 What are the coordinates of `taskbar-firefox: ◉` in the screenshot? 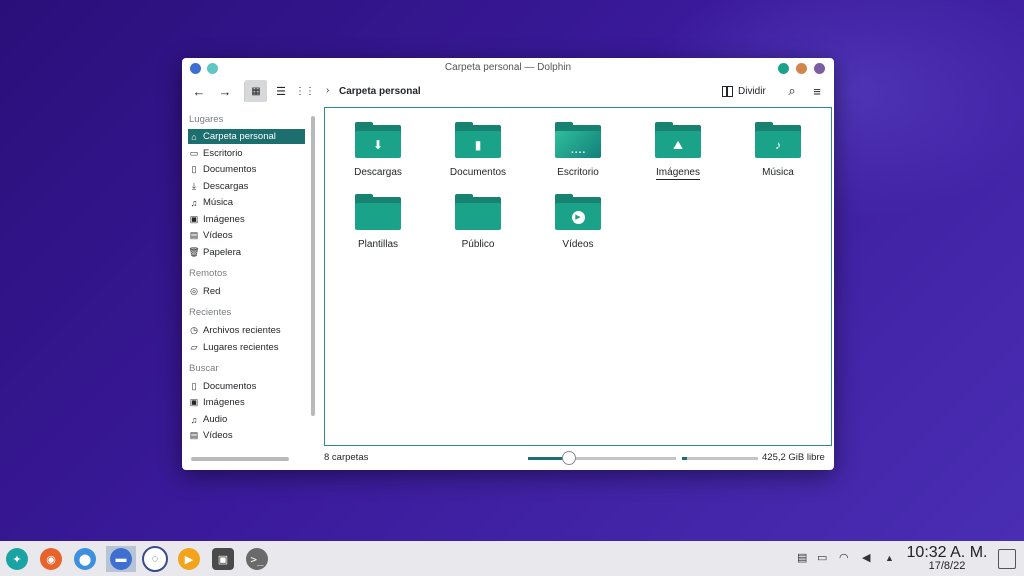 It's located at (51, 559).